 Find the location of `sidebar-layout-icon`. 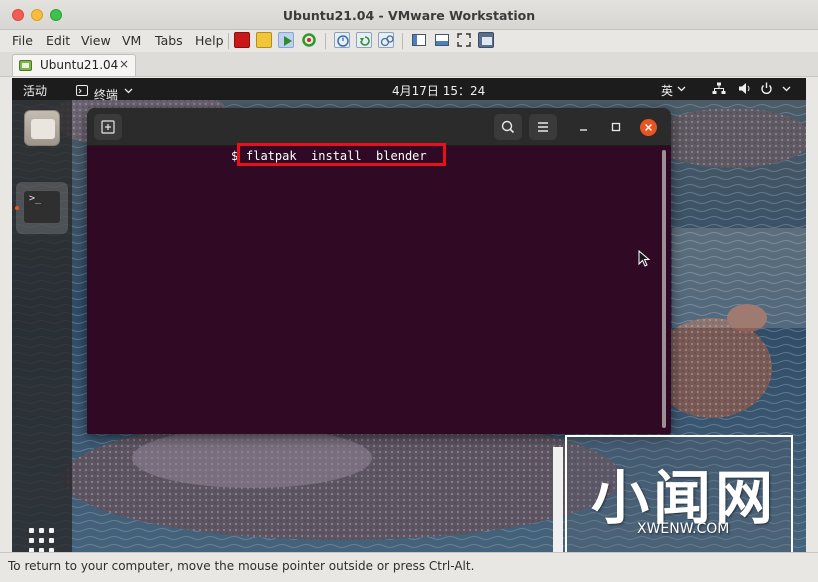

sidebar-layout-icon is located at coordinates (419, 40).